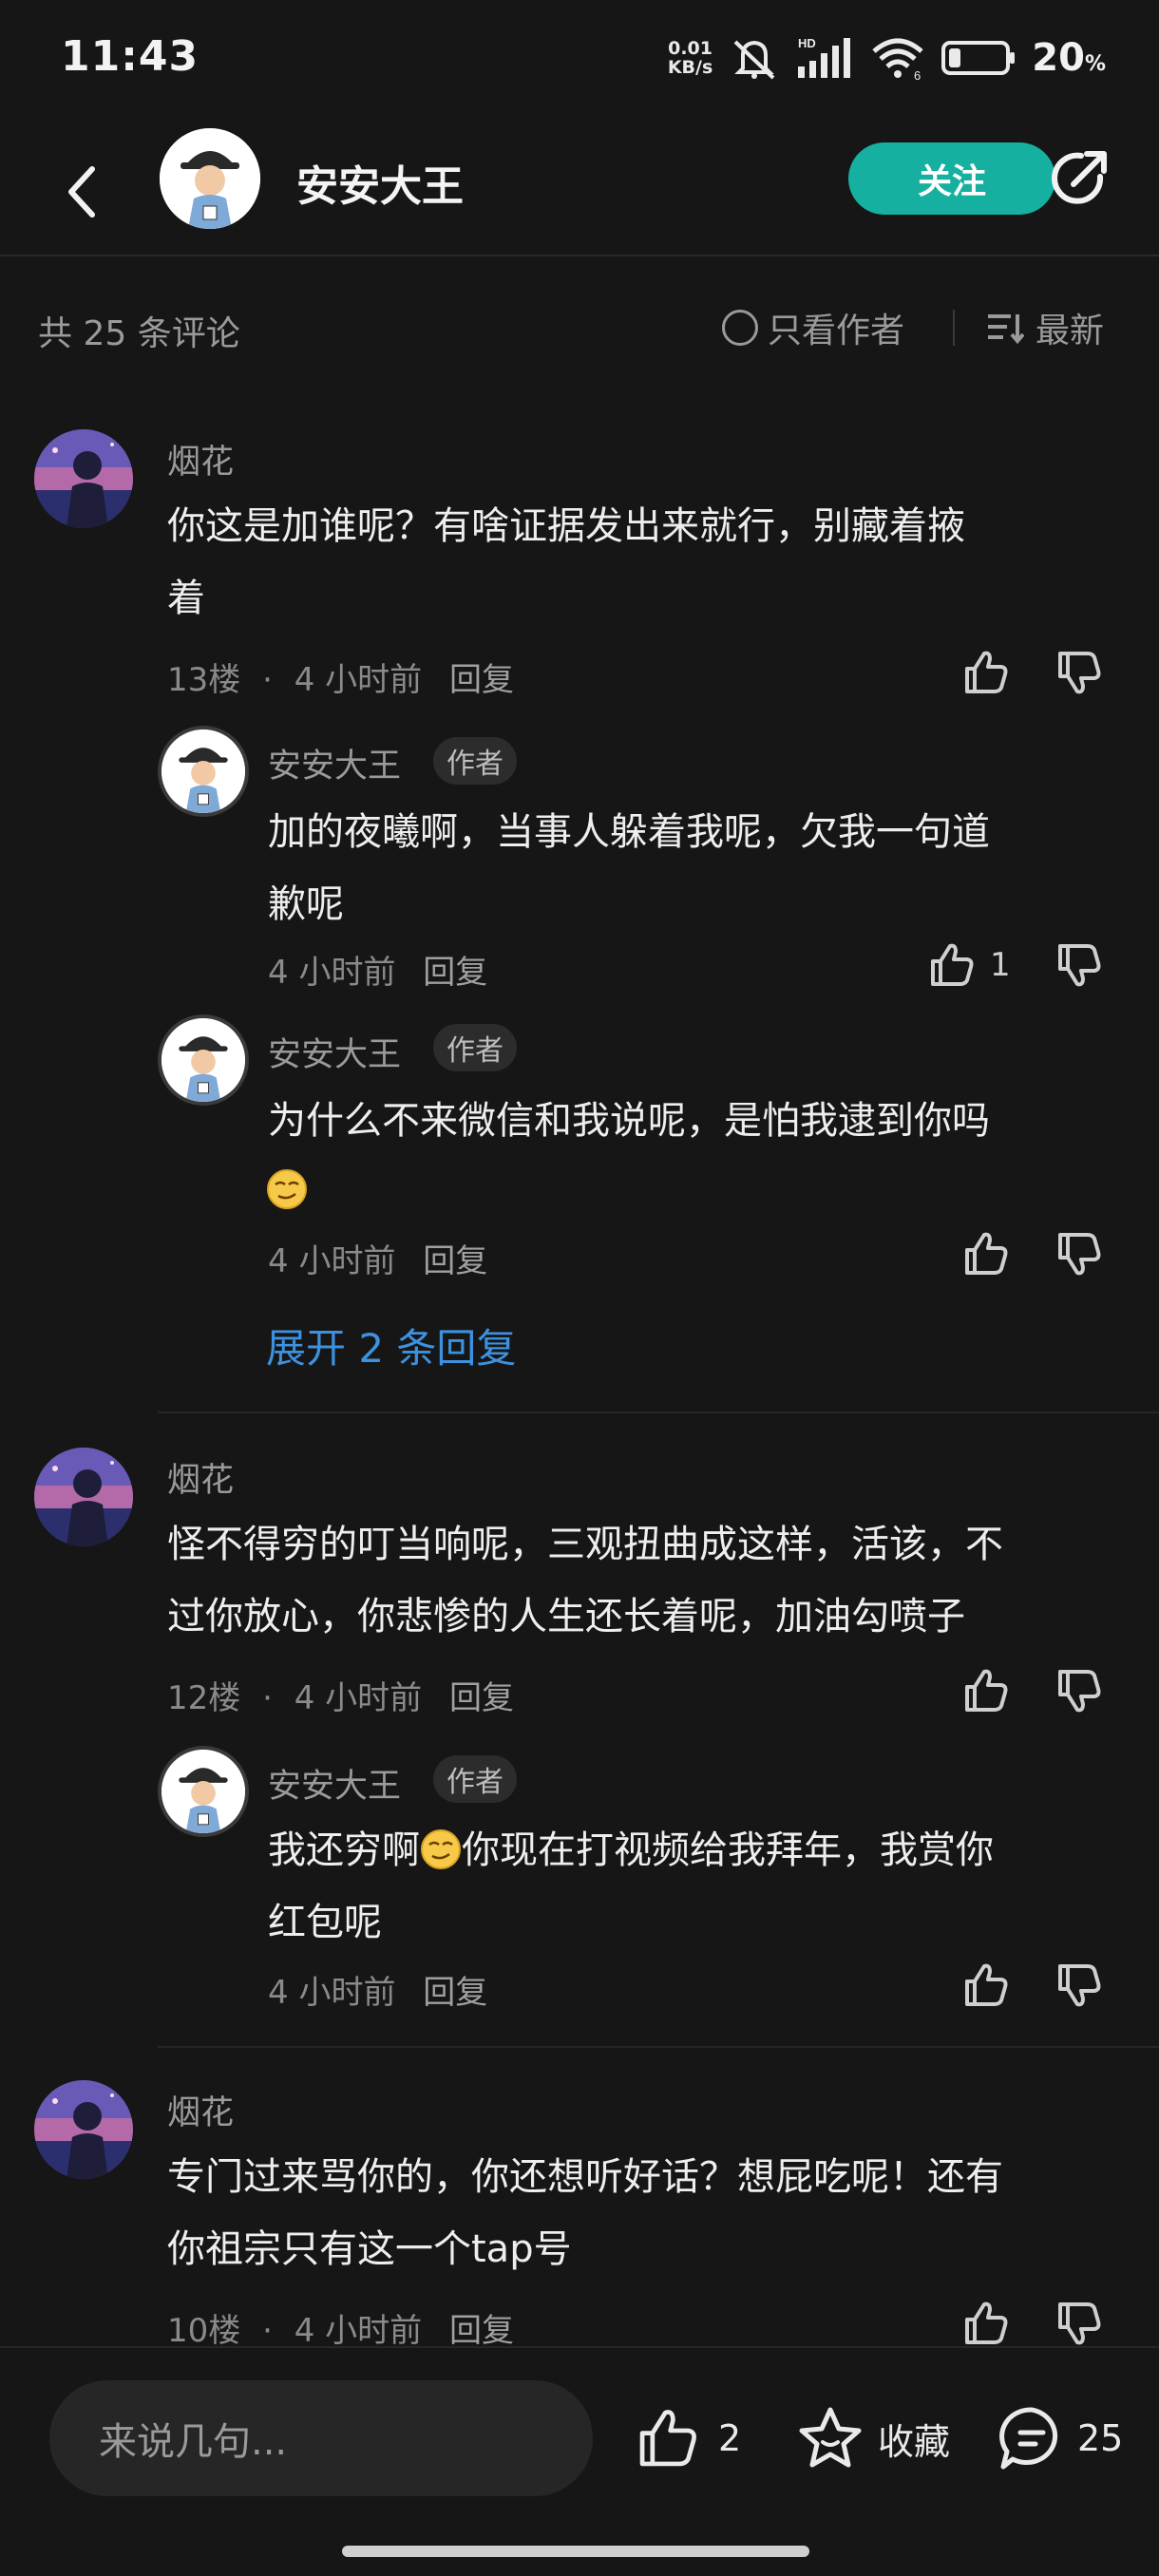 The image size is (1159, 2576). Describe the element at coordinates (325, 1922) in the screenshot. I see `reply-text-cont: 红包呢` at that location.